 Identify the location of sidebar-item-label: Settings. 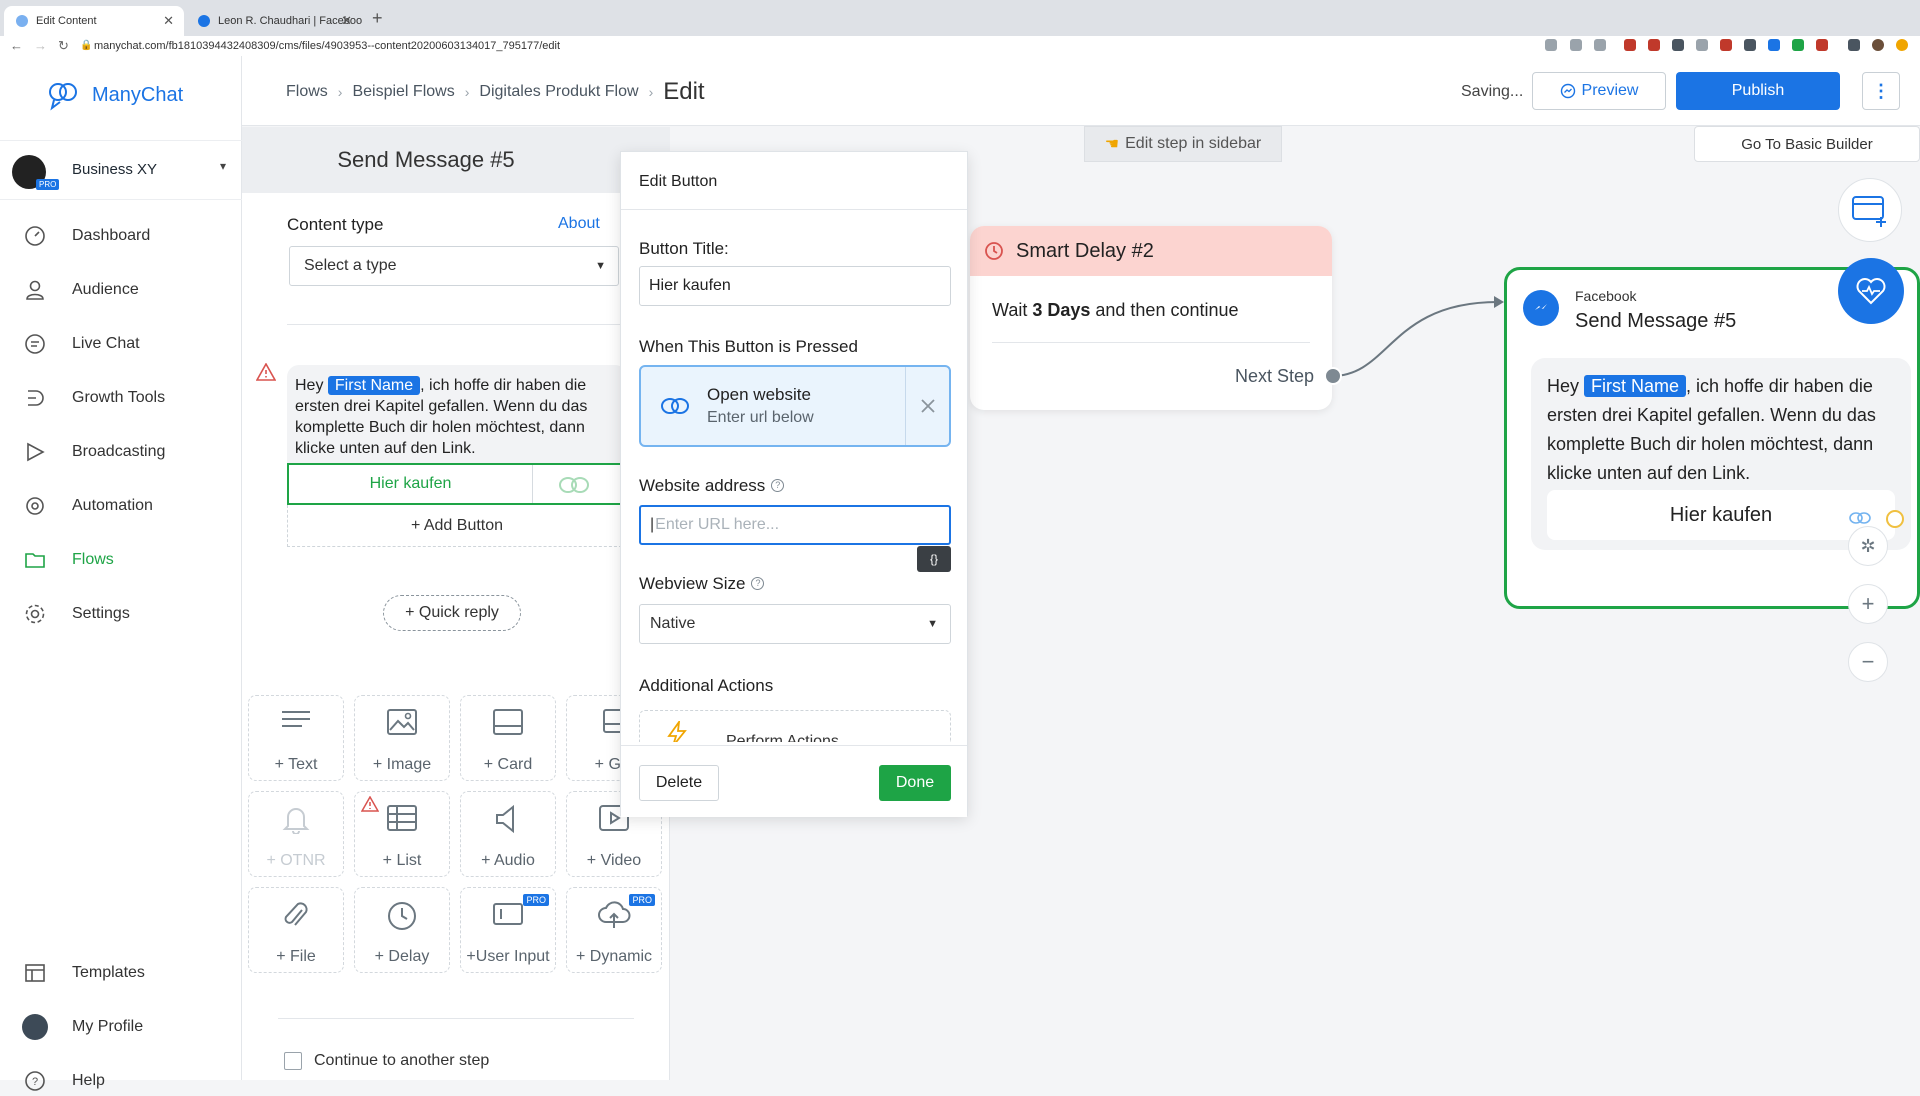
(101, 613).